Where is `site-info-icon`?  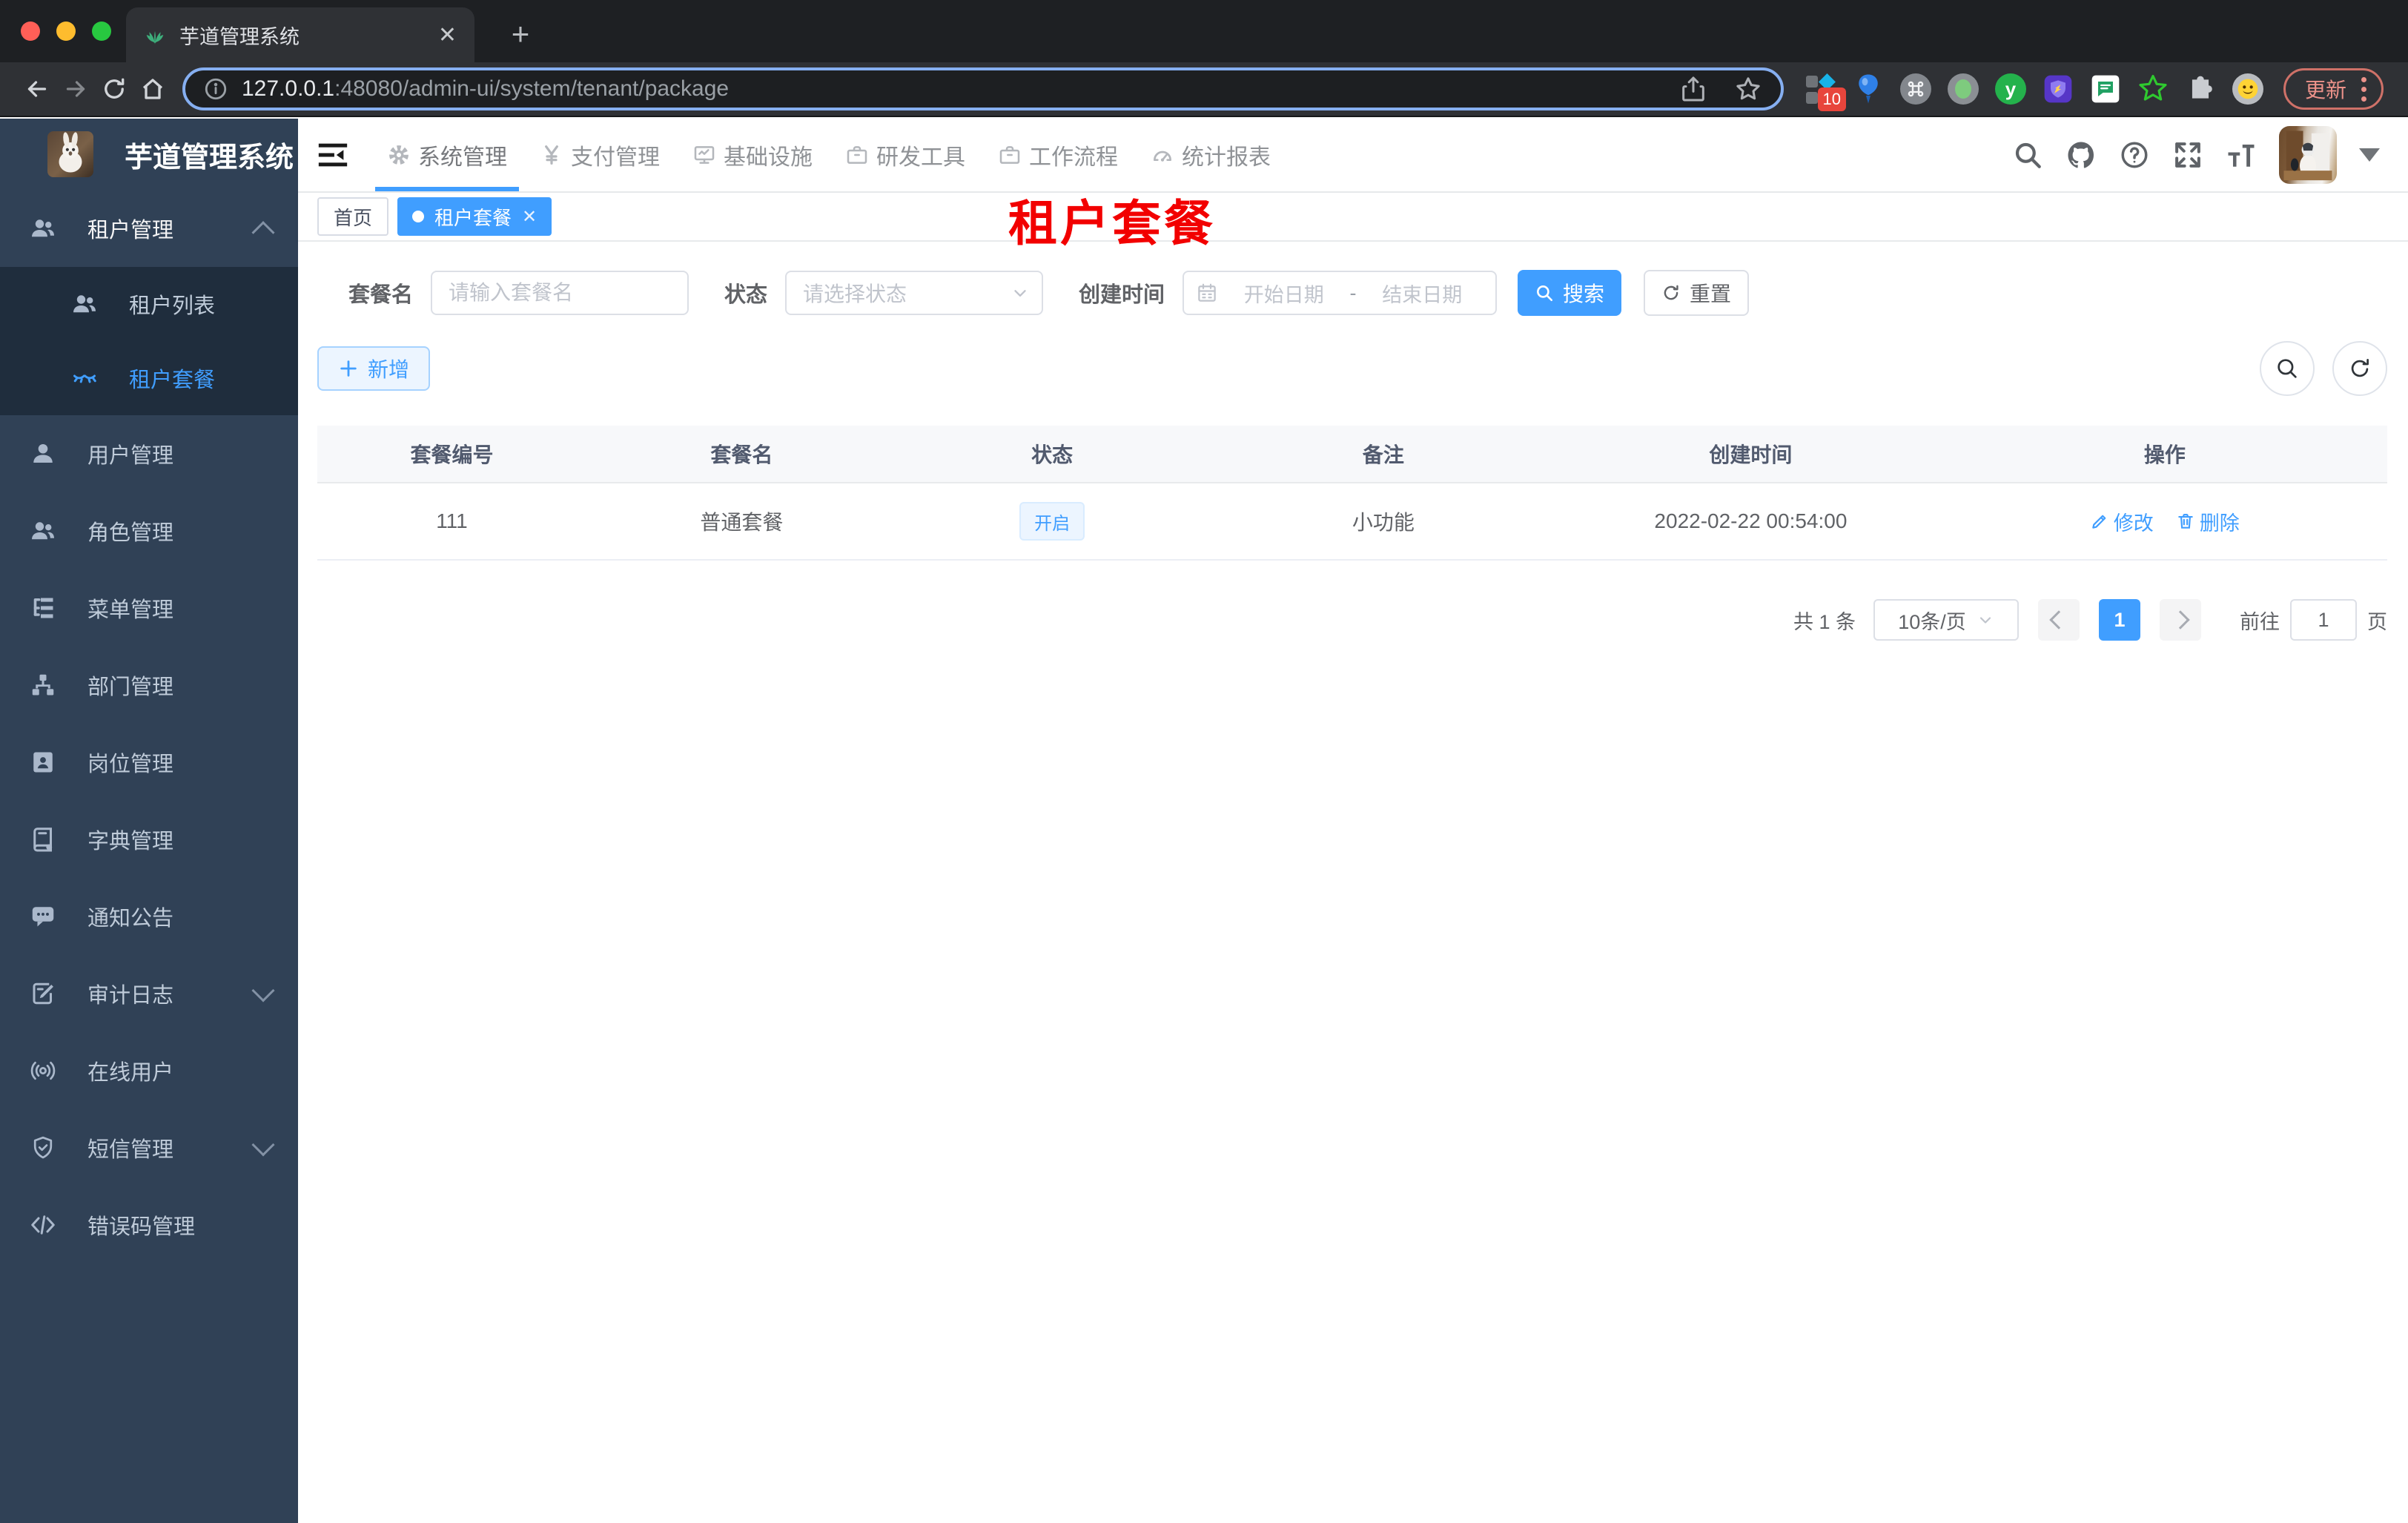 site-info-icon is located at coordinates (216, 89).